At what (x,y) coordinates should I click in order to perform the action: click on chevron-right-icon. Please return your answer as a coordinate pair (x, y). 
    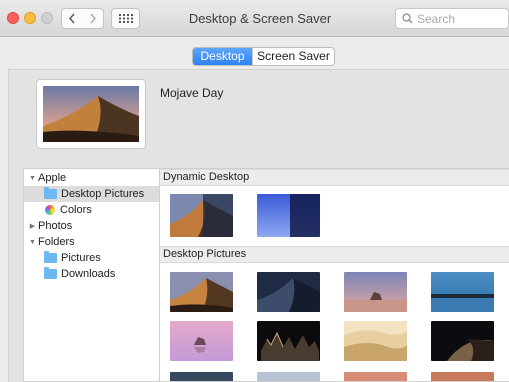
    Looking at the image, I should click on (92, 18).